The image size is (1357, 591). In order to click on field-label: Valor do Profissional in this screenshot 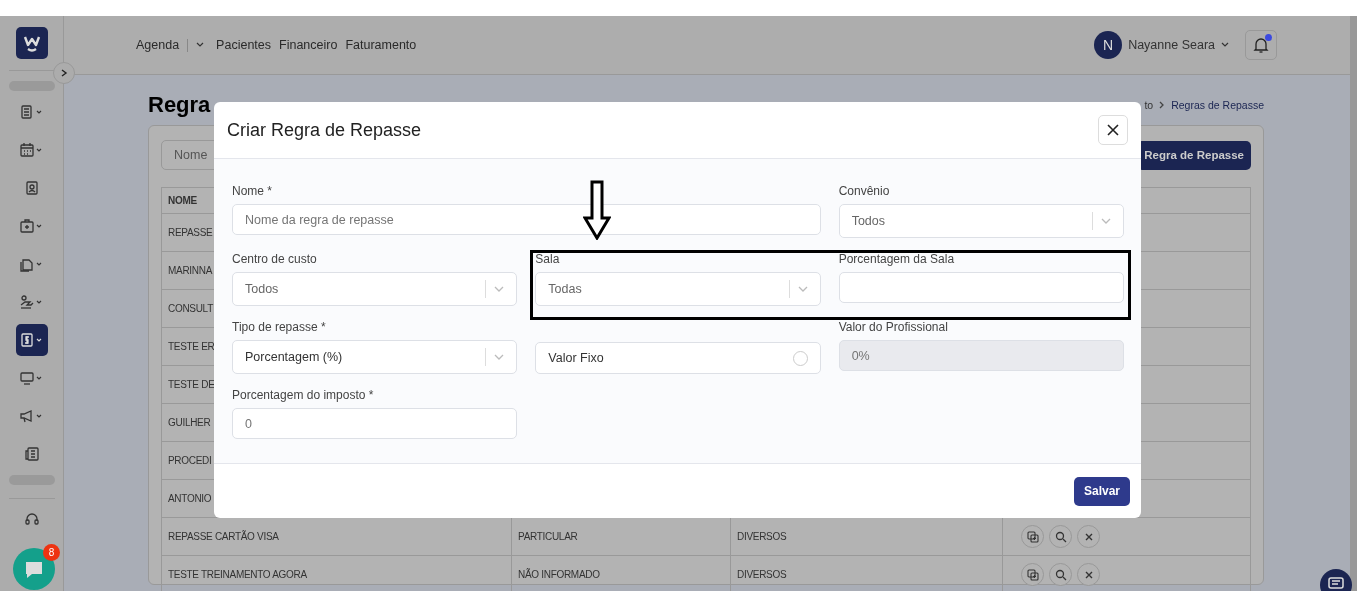, I will do `click(893, 327)`.